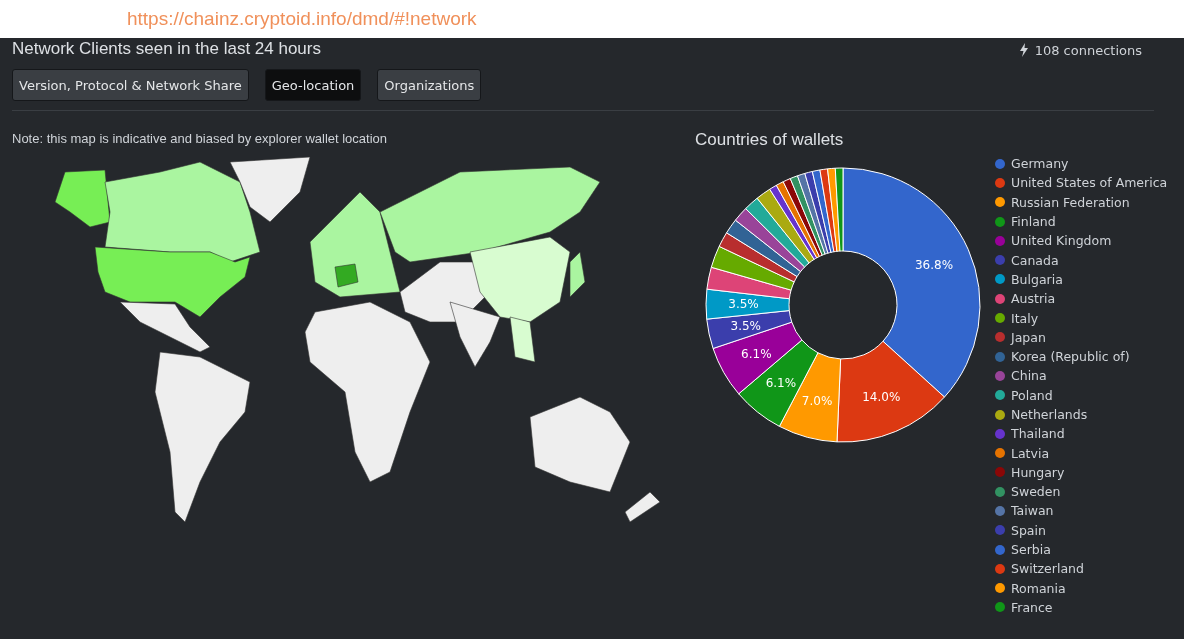  Describe the element at coordinates (130, 85) in the screenshot. I see `tab-button: Version, Protocol & Network Share` at that location.